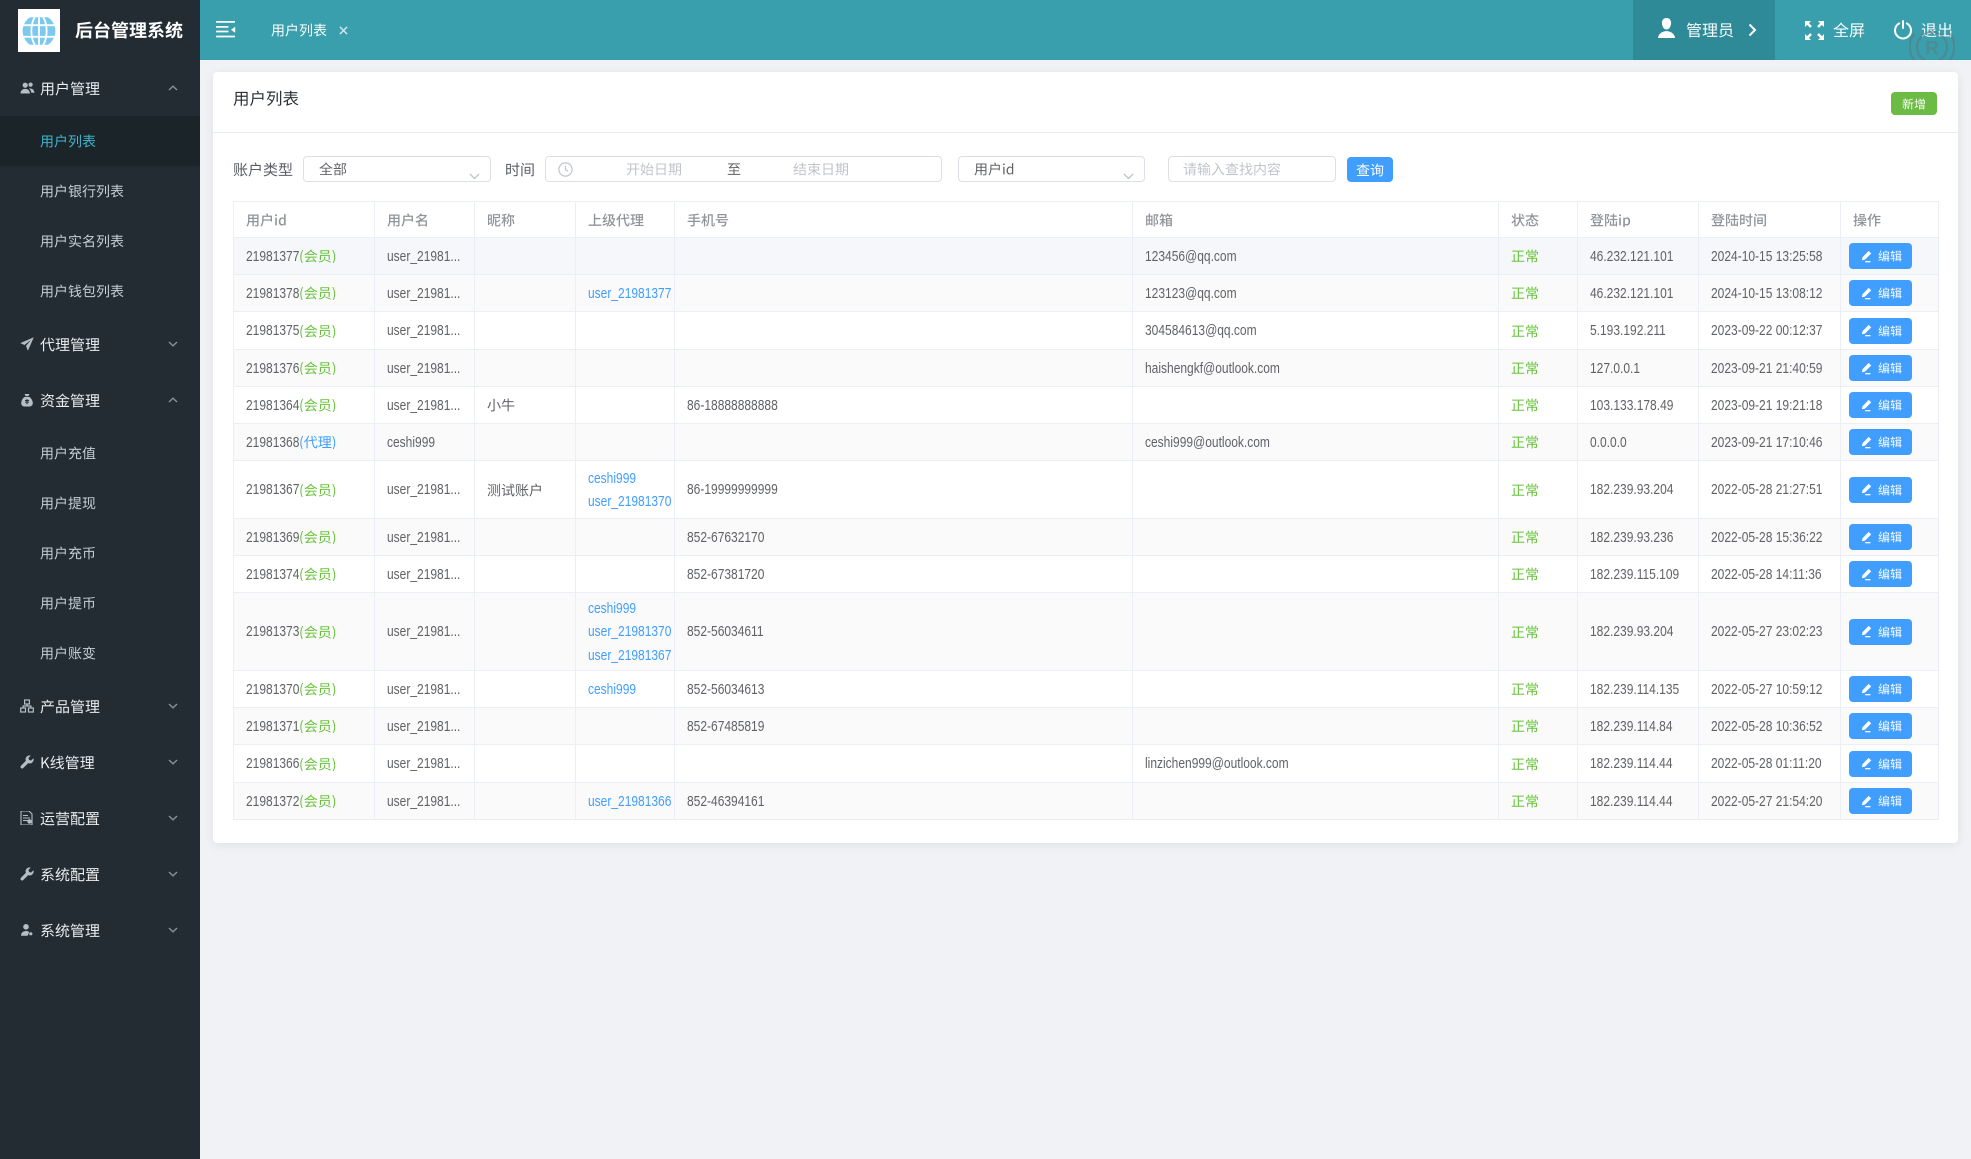 This screenshot has width=1971, height=1159. What do you see at coordinates (1932, 49) in the screenshot?
I see `svg-text: R` at bounding box center [1932, 49].